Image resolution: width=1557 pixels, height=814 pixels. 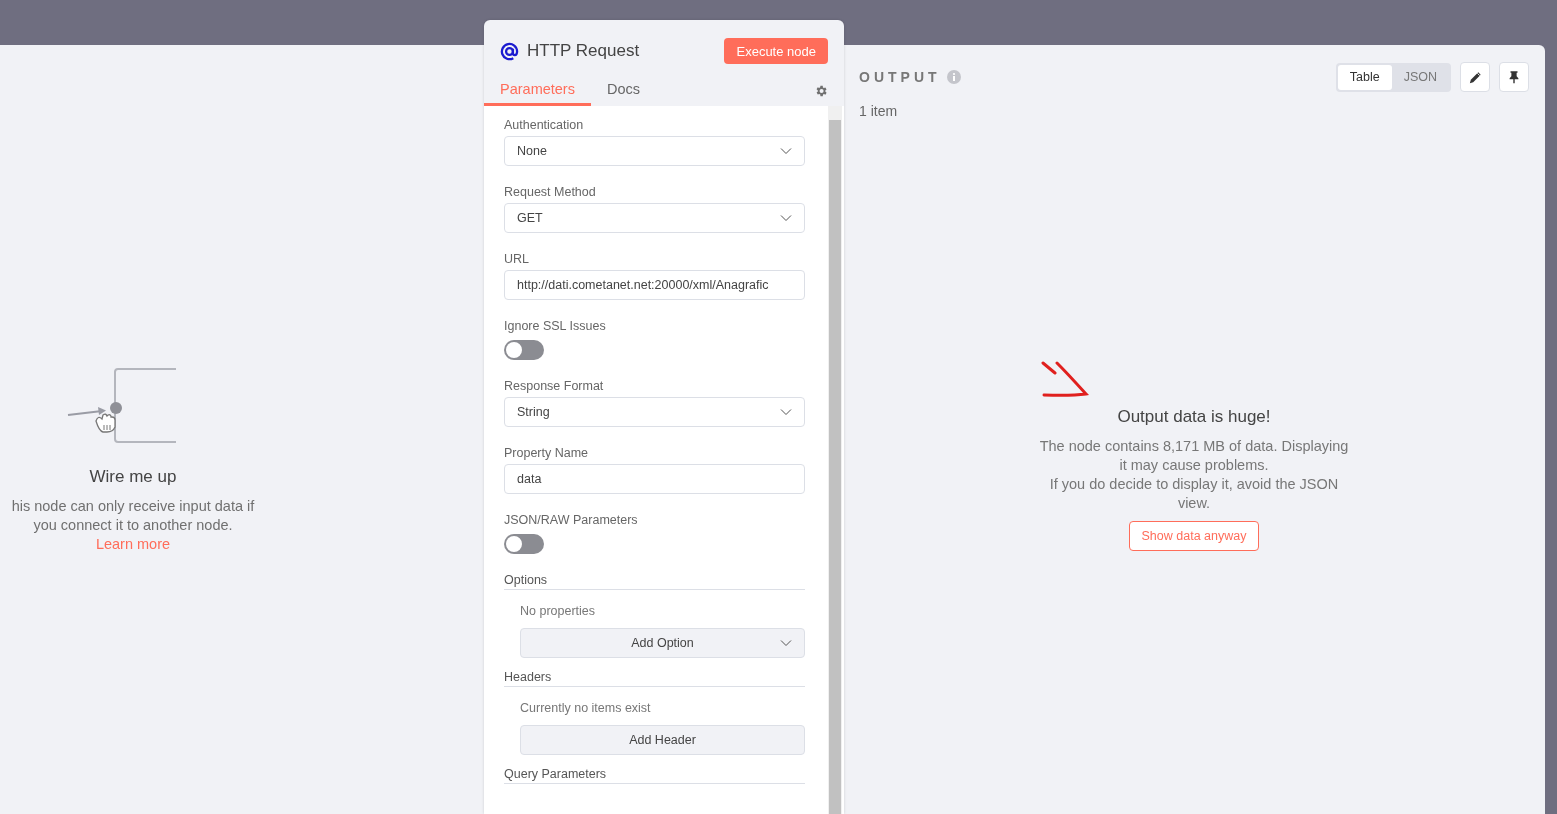 I want to click on select-field: GET, so click(x=654, y=218).